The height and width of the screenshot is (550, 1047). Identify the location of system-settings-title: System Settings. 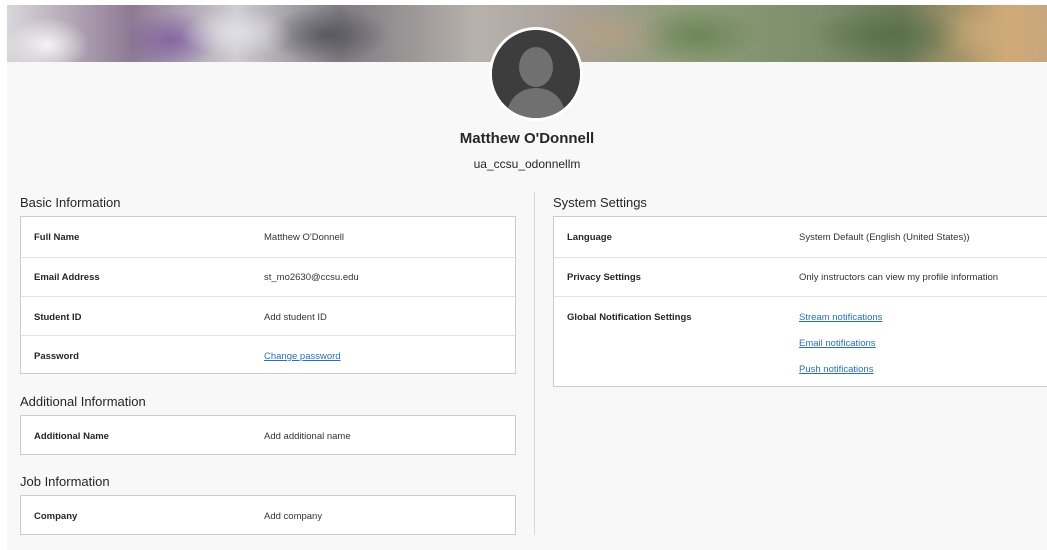
(600, 202).